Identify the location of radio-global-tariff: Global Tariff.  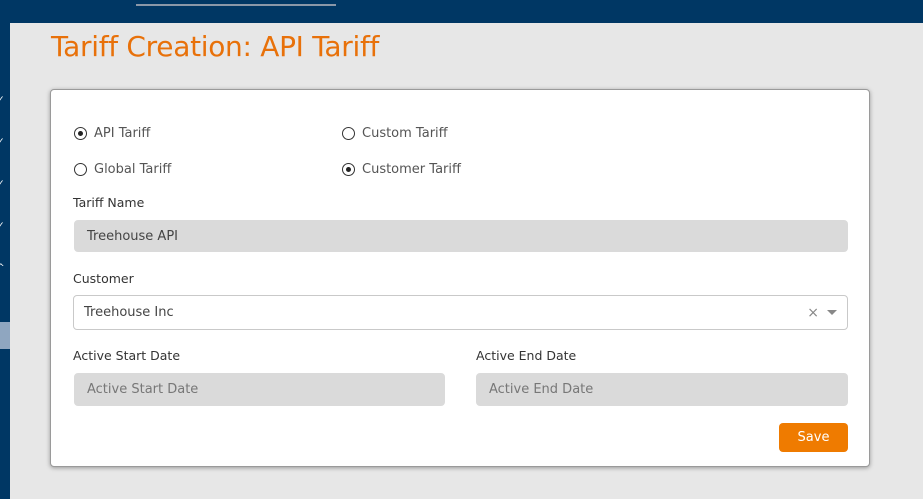
(122, 169).